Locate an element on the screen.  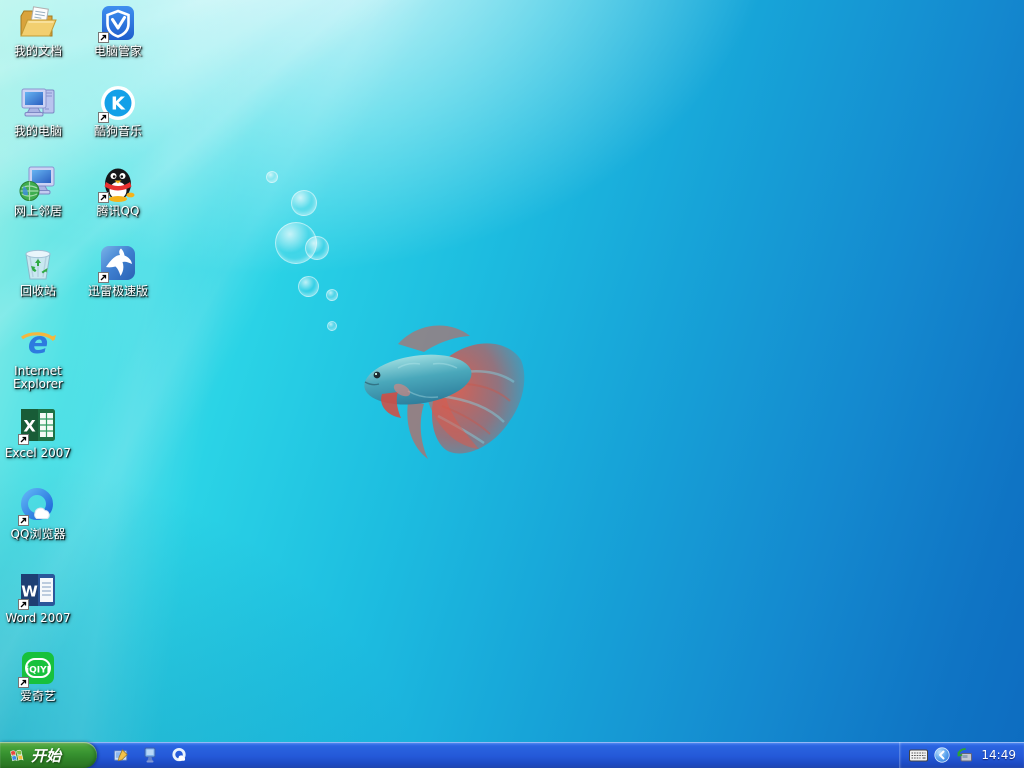
desktop-icon-word-2007: W Word 2007 is located at coordinates (38, 597).